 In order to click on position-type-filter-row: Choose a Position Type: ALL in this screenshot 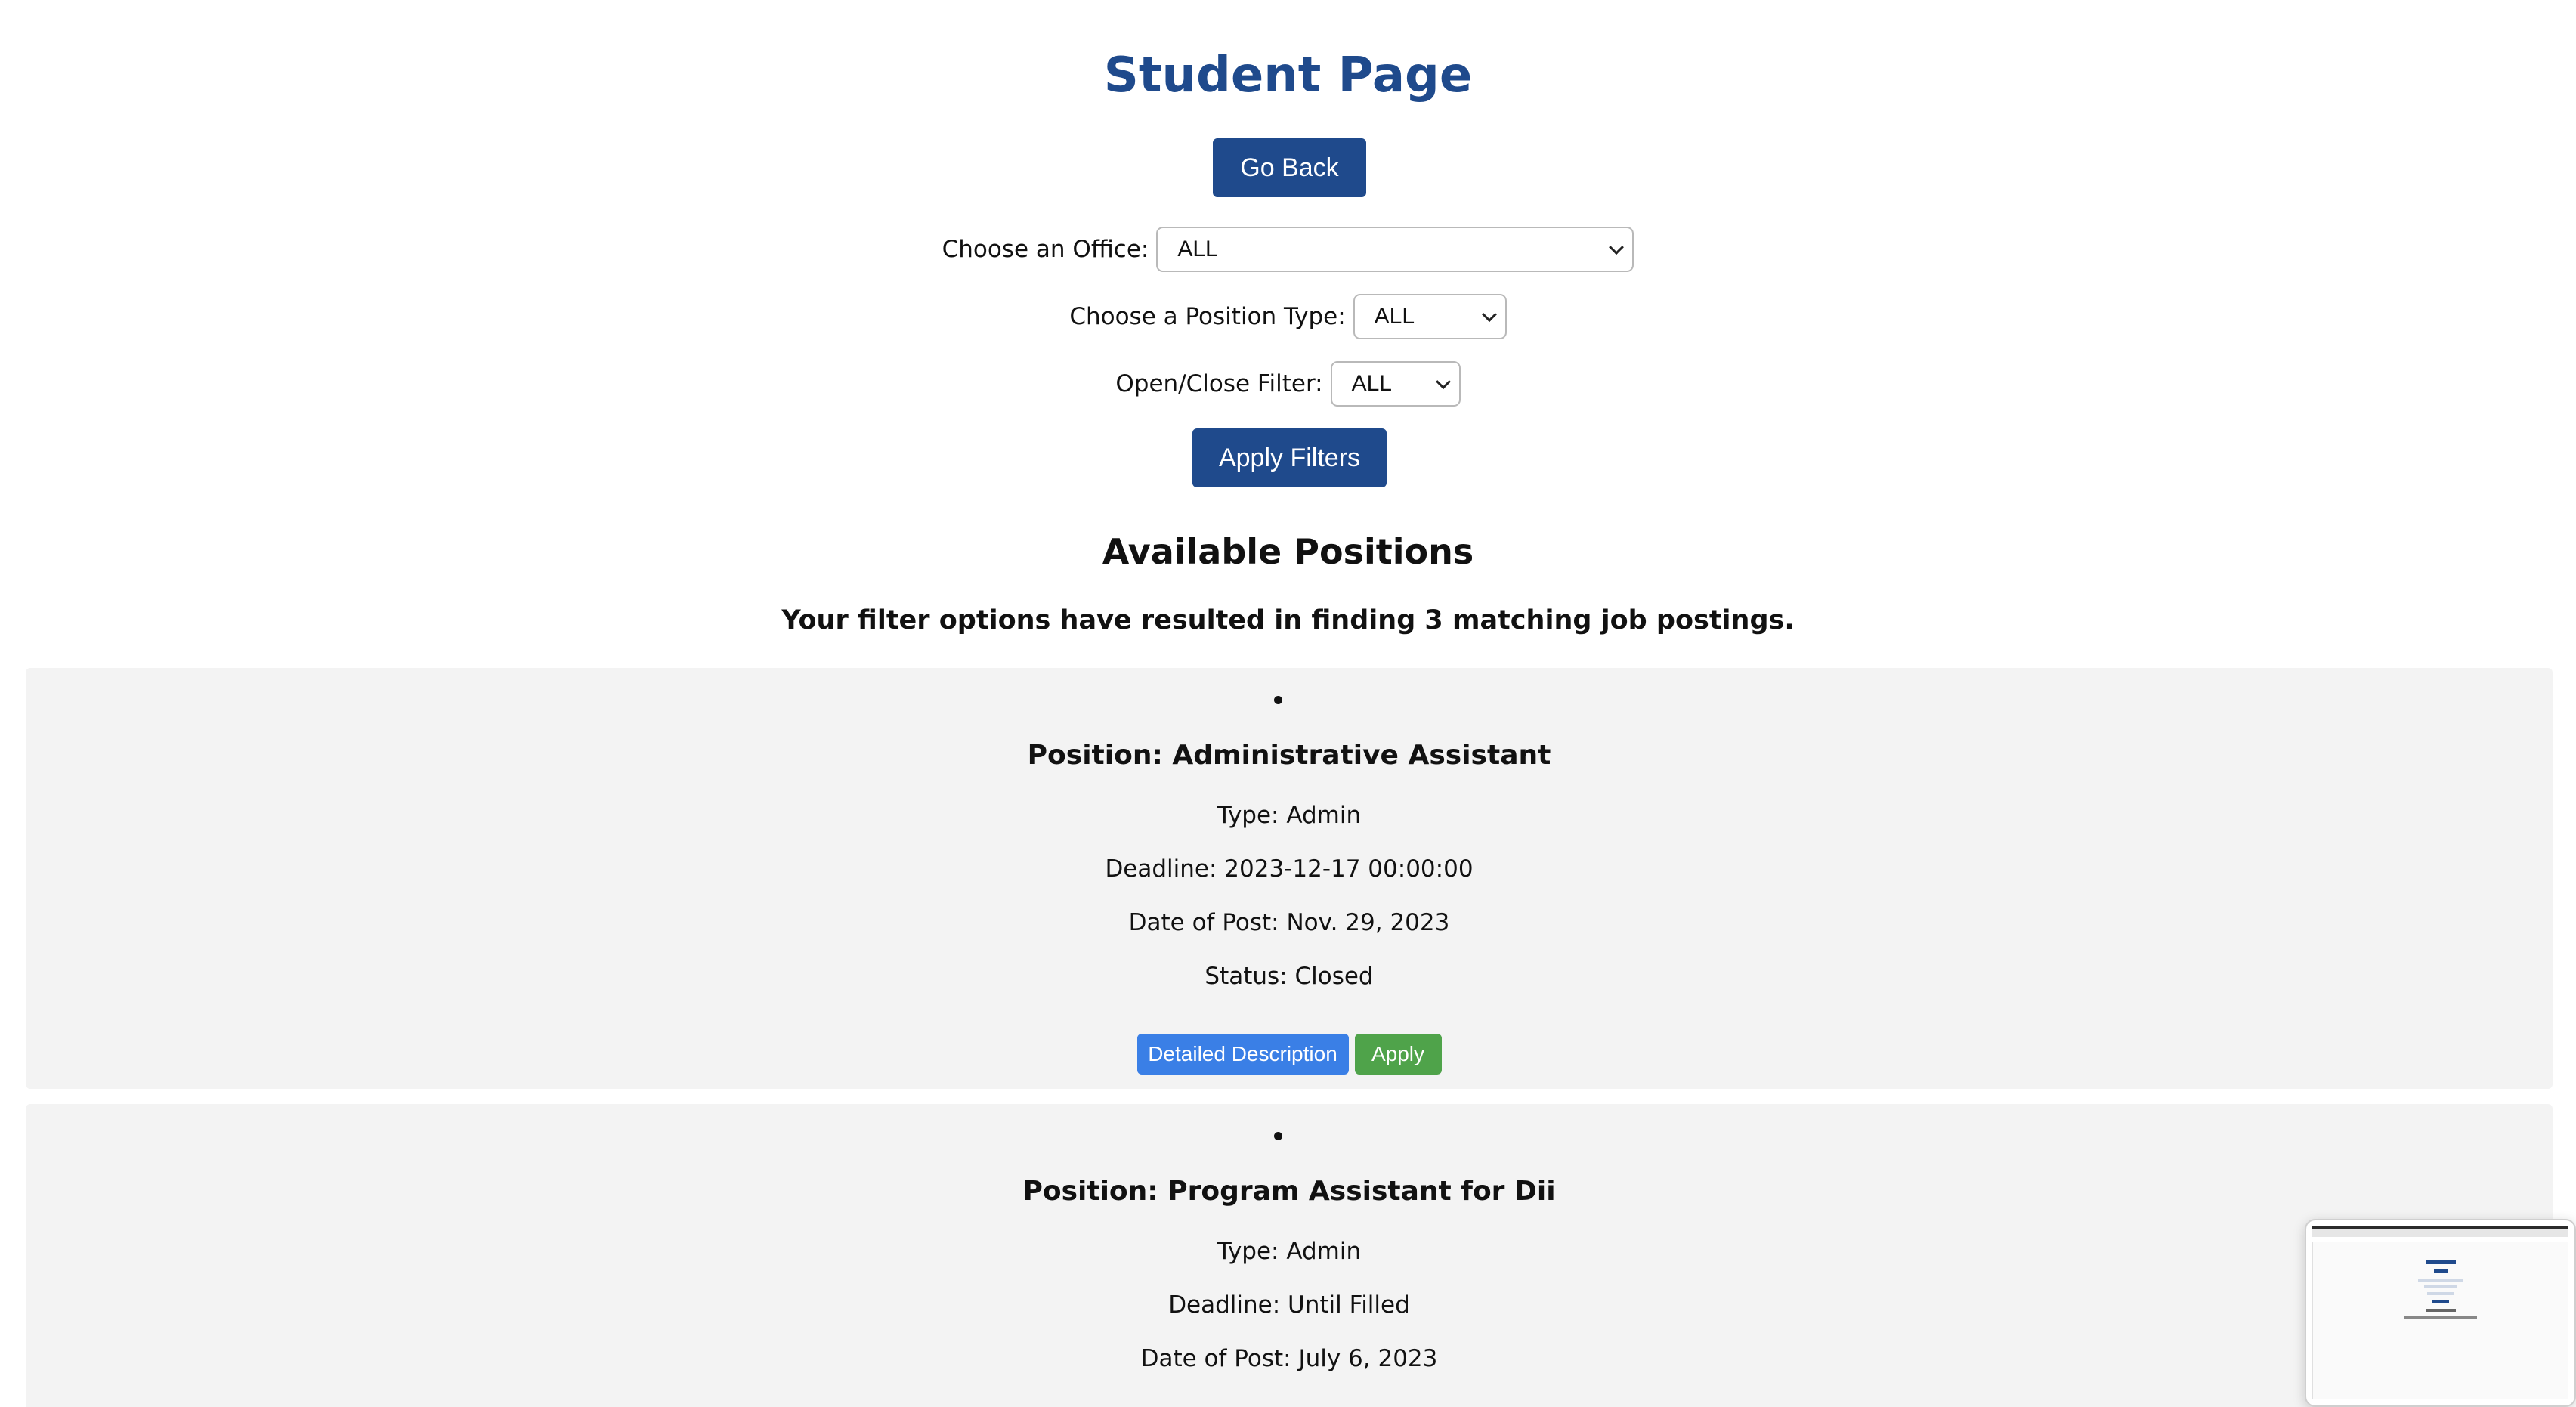, I will do `click(1288, 316)`.